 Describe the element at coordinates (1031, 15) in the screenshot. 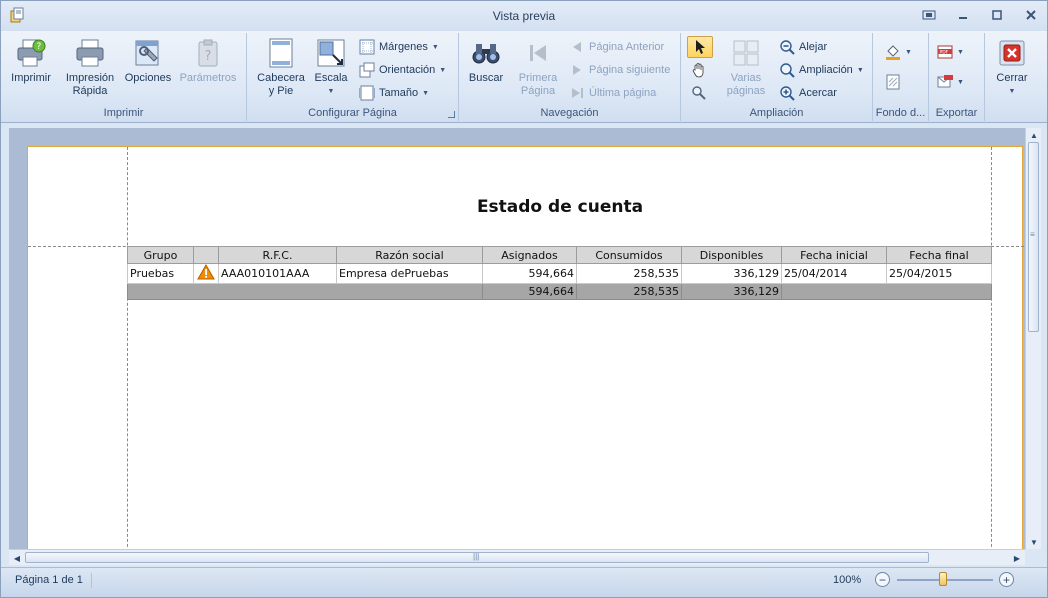

I see `close-window-button` at that location.